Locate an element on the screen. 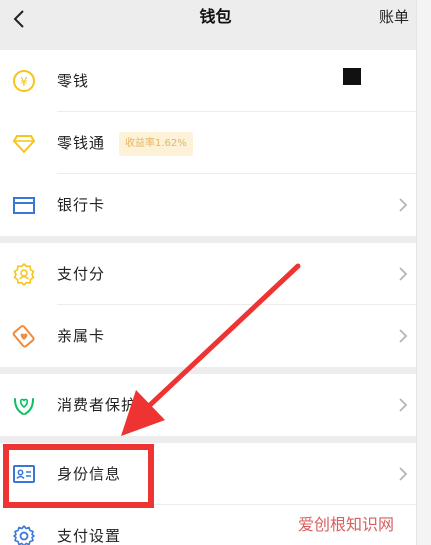 The width and height of the screenshot is (431, 545). family-card-icon is located at coordinates (23, 336).